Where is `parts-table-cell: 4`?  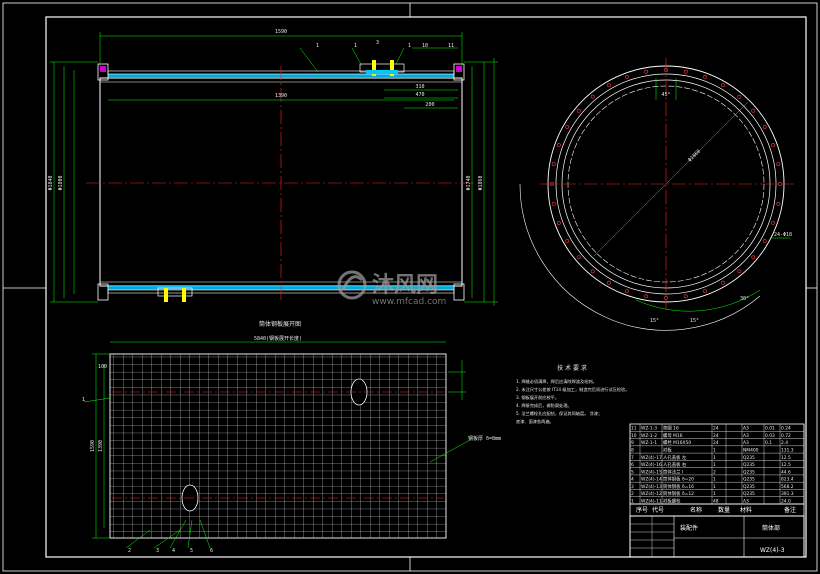 parts-table-cell: 4 is located at coordinates (632, 480).